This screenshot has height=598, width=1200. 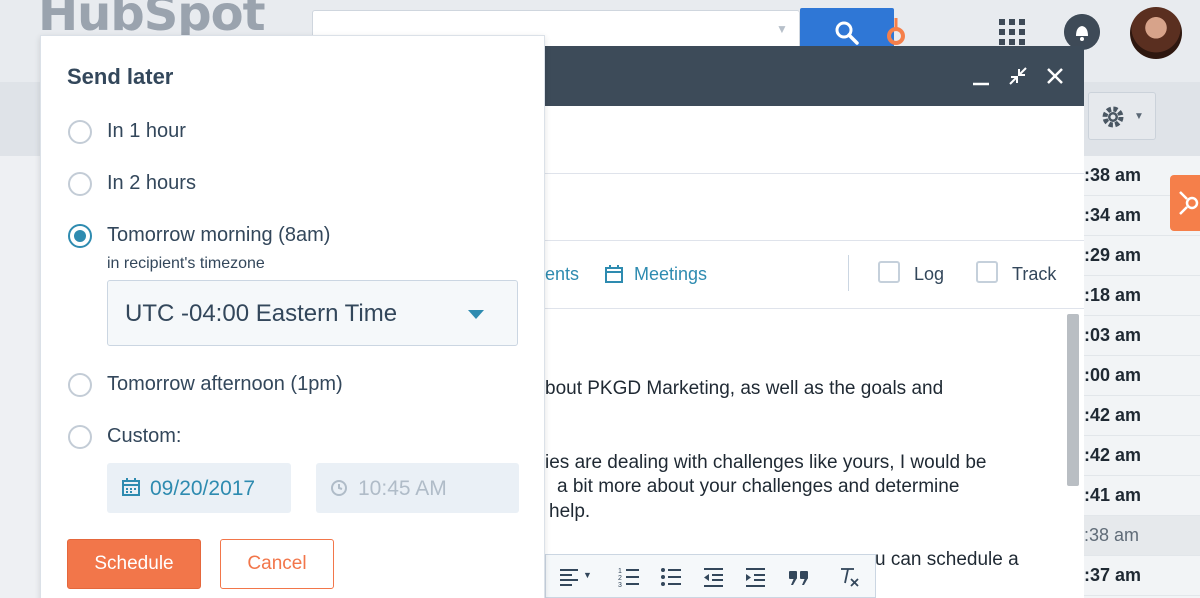 I want to click on timestamp: :18 am, so click(x=1113, y=295).